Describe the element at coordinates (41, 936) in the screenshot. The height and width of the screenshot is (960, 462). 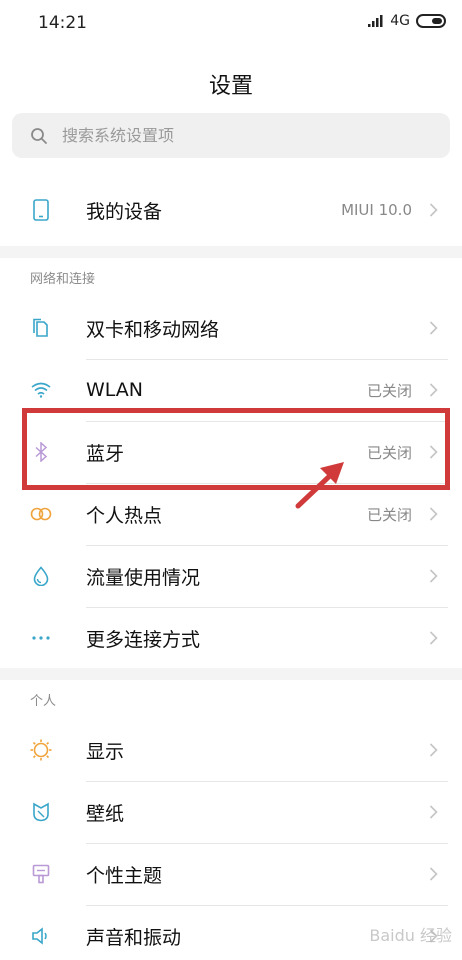
I see `speaker-icon` at that location.